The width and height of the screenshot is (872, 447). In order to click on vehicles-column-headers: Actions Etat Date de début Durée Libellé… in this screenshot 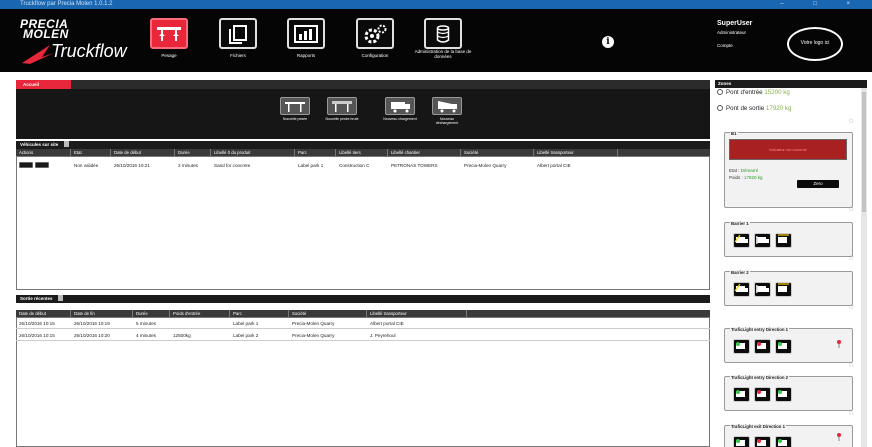, I will do `click(363, 152)`.